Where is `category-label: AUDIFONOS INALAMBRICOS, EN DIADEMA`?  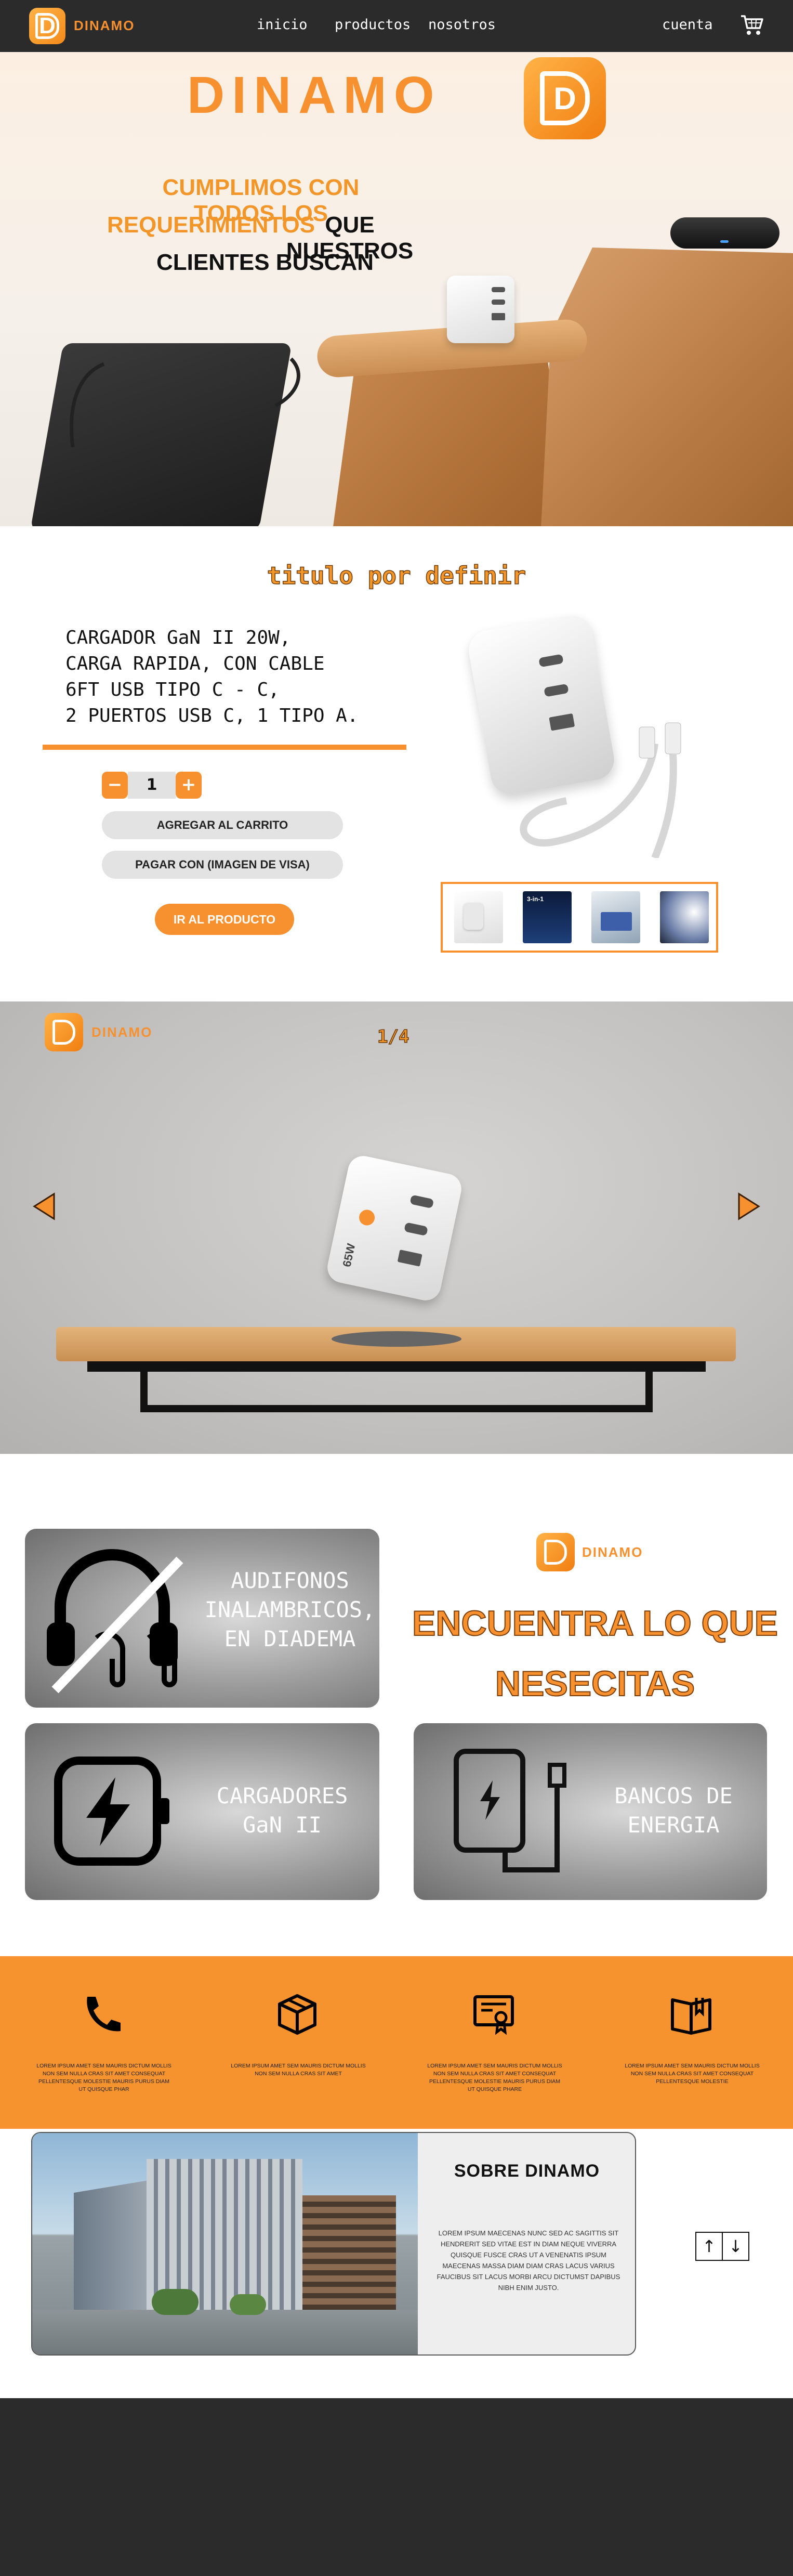 category-label: AUDIFONOS INALAMBRICOS, EN DIADEMA is located at coordinates (285, 1610).